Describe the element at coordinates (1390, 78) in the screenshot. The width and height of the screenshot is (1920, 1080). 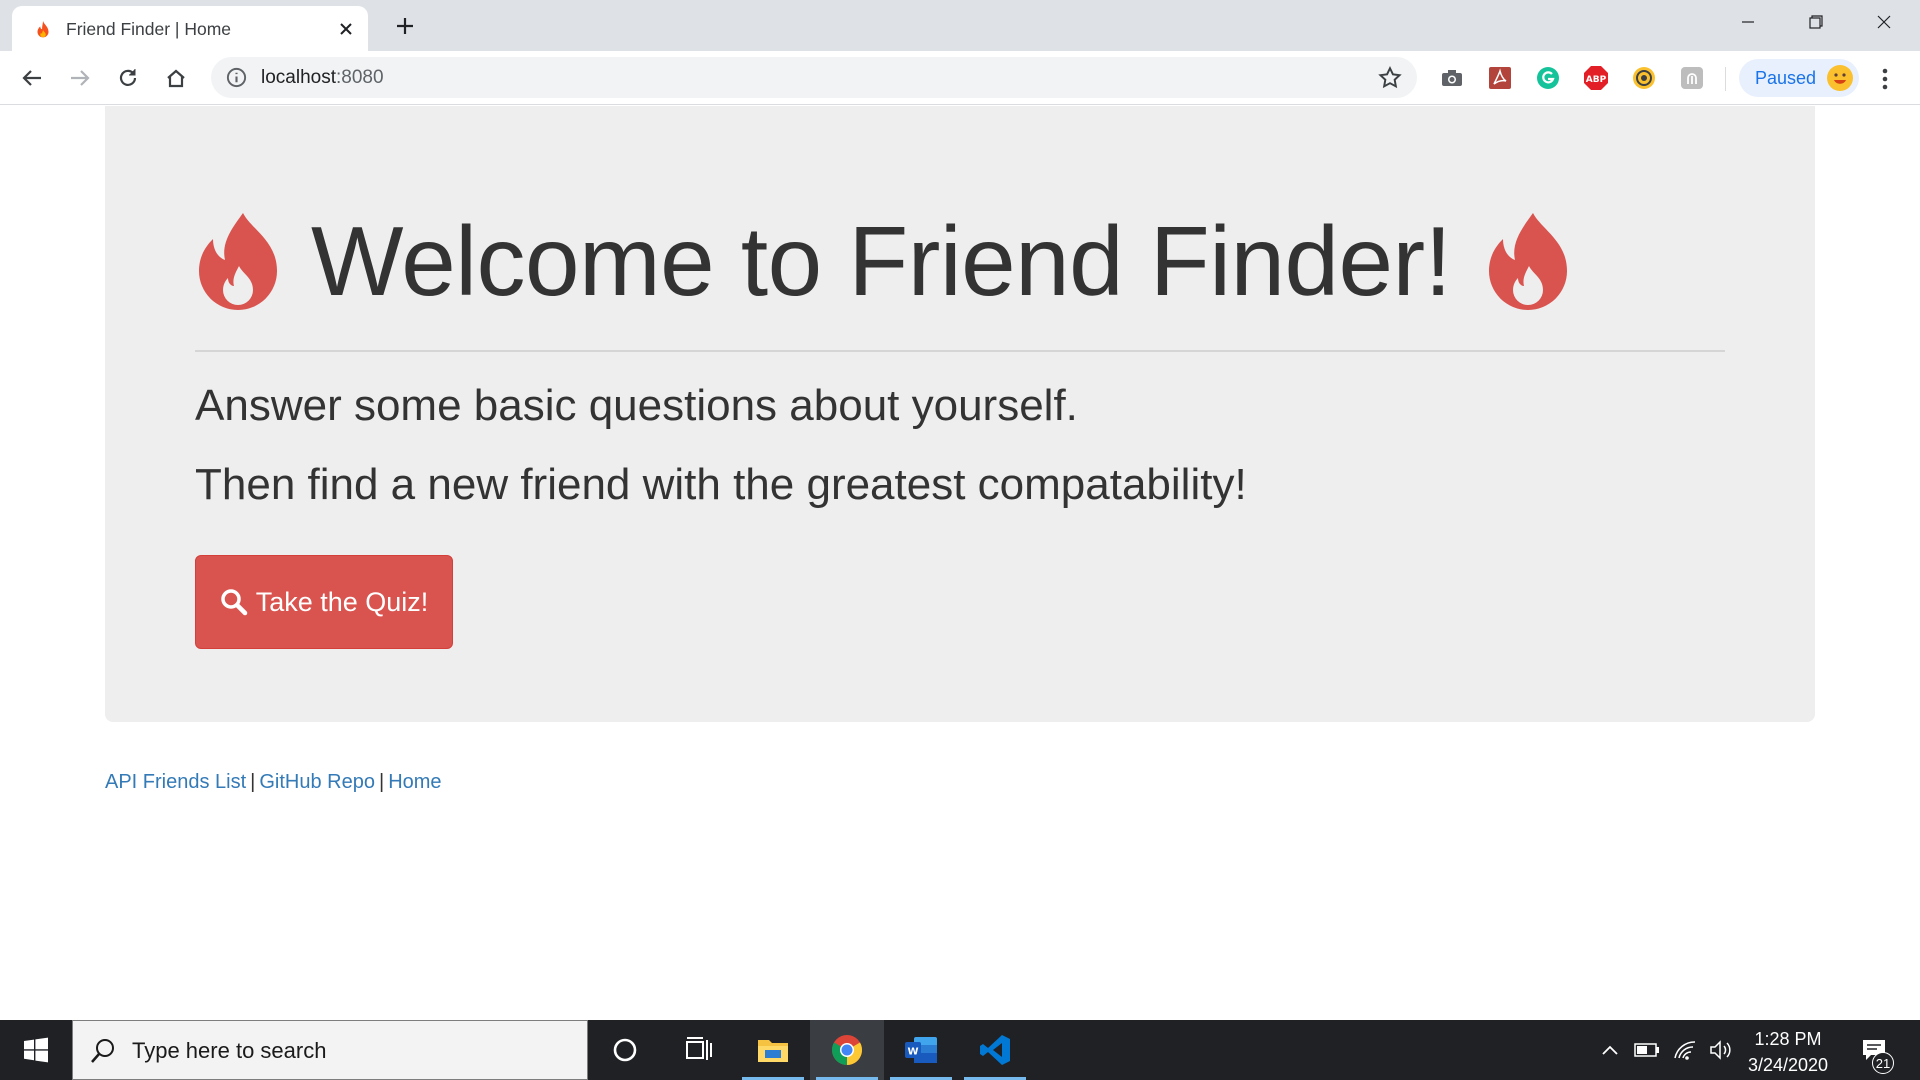
I see `bookmark-star-icon` at that location.